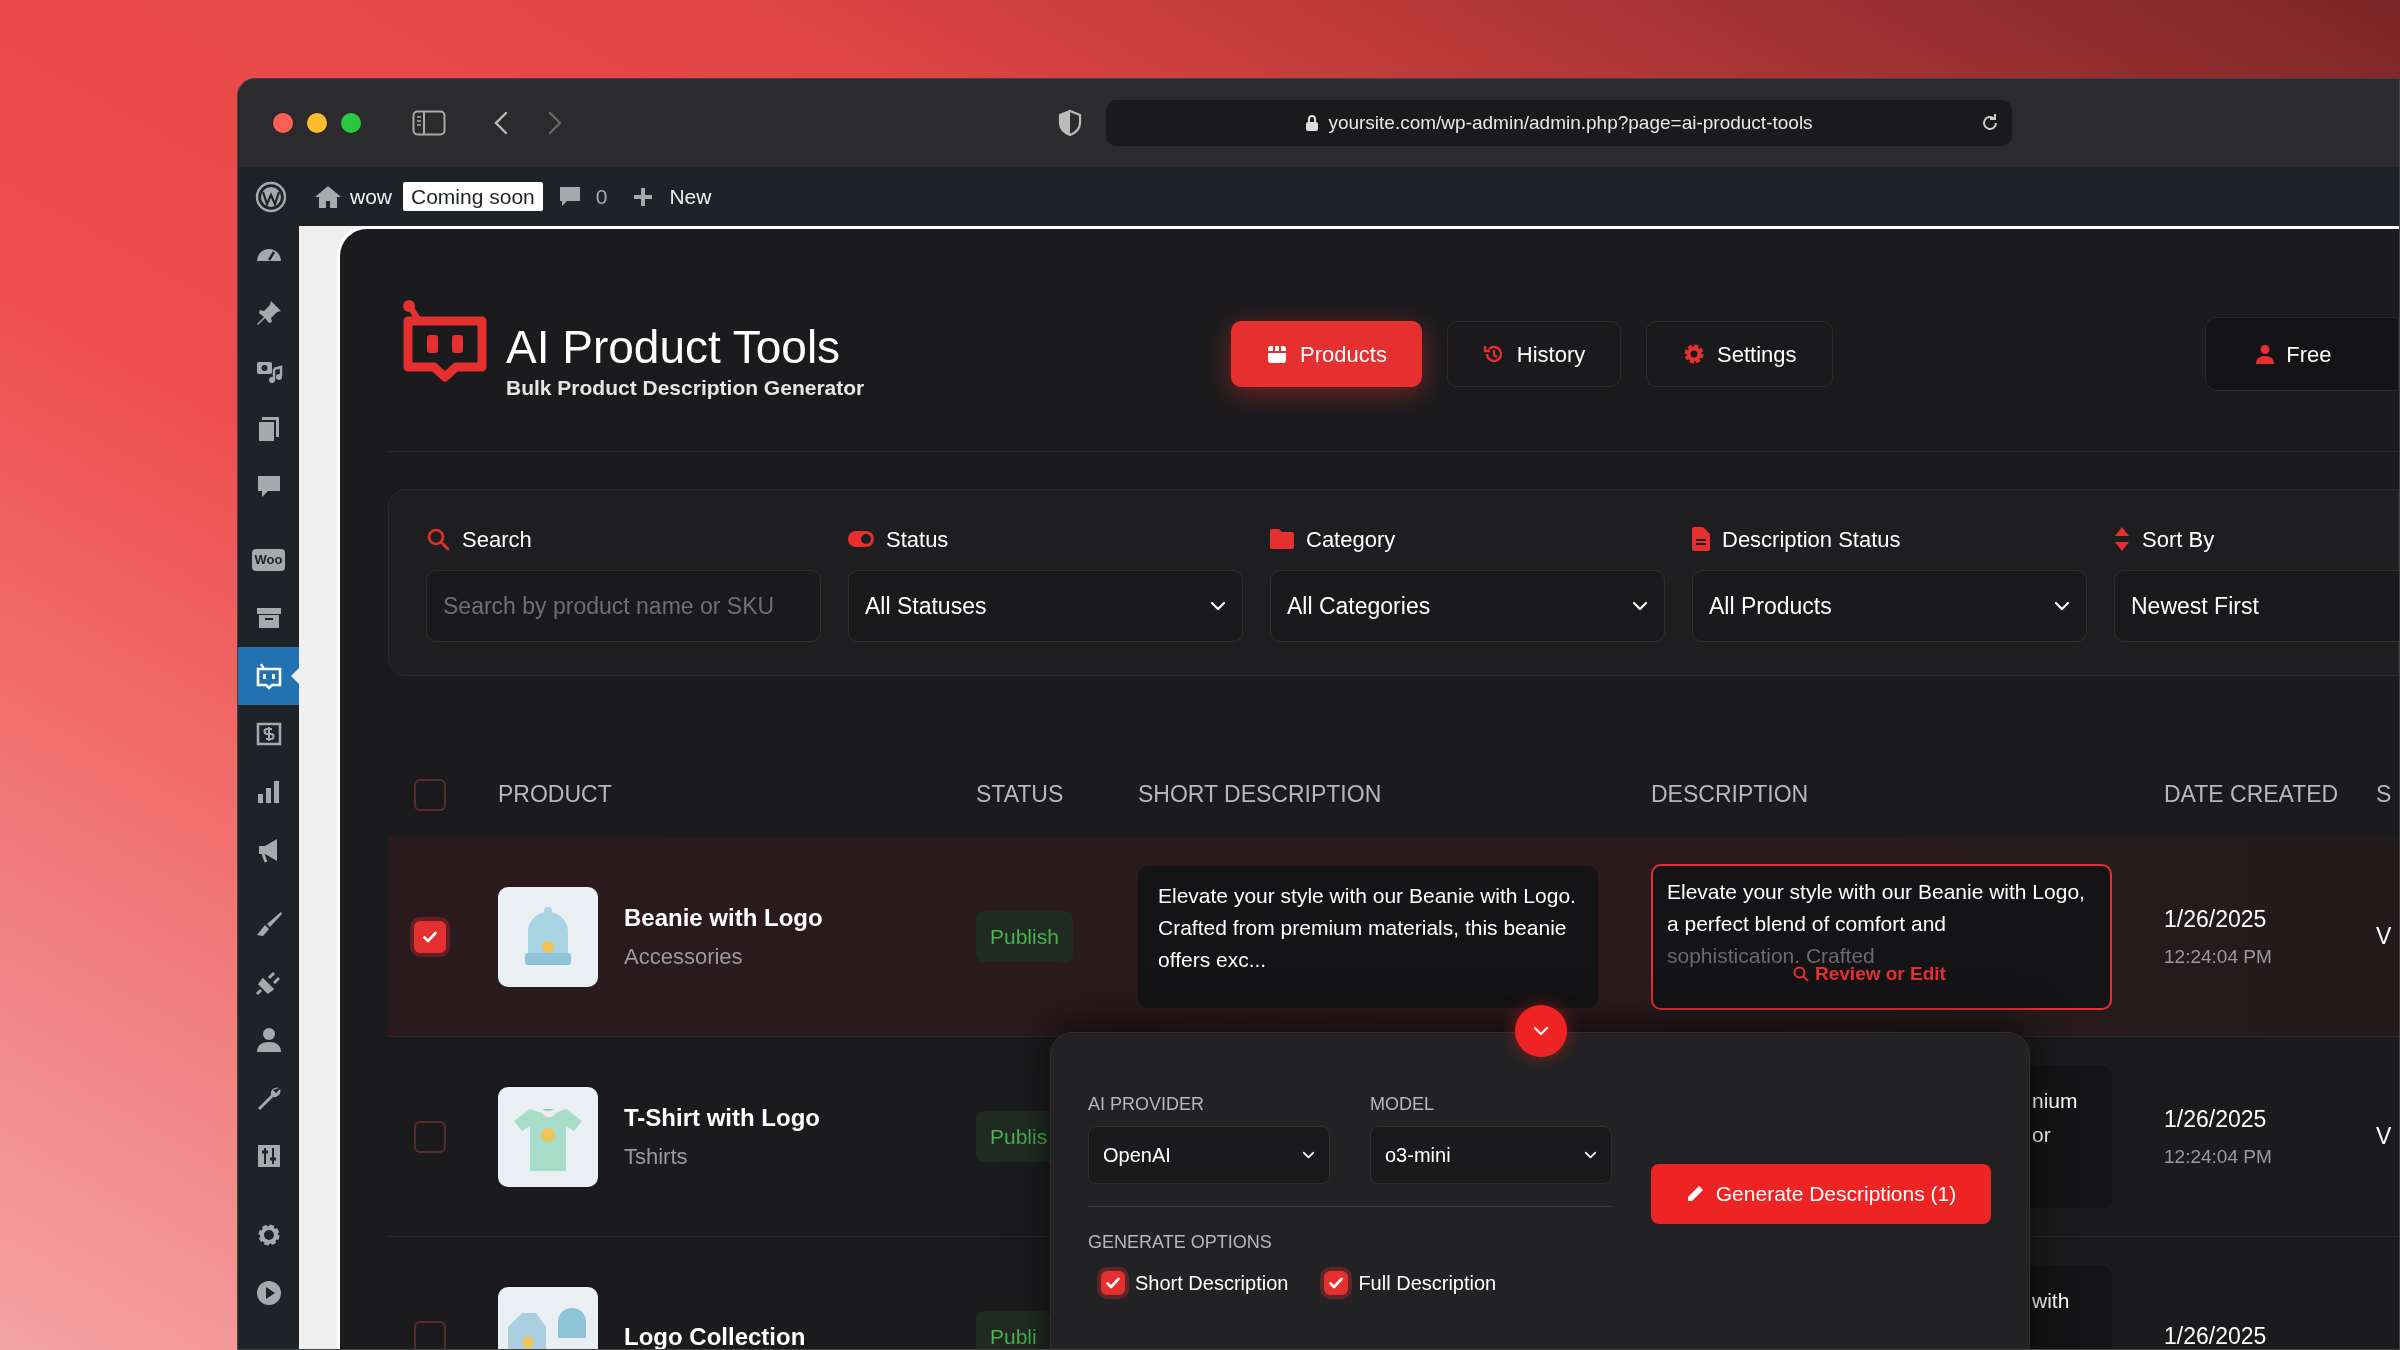  I want to click on app-title: AI Product Tools, so click(674, 347).